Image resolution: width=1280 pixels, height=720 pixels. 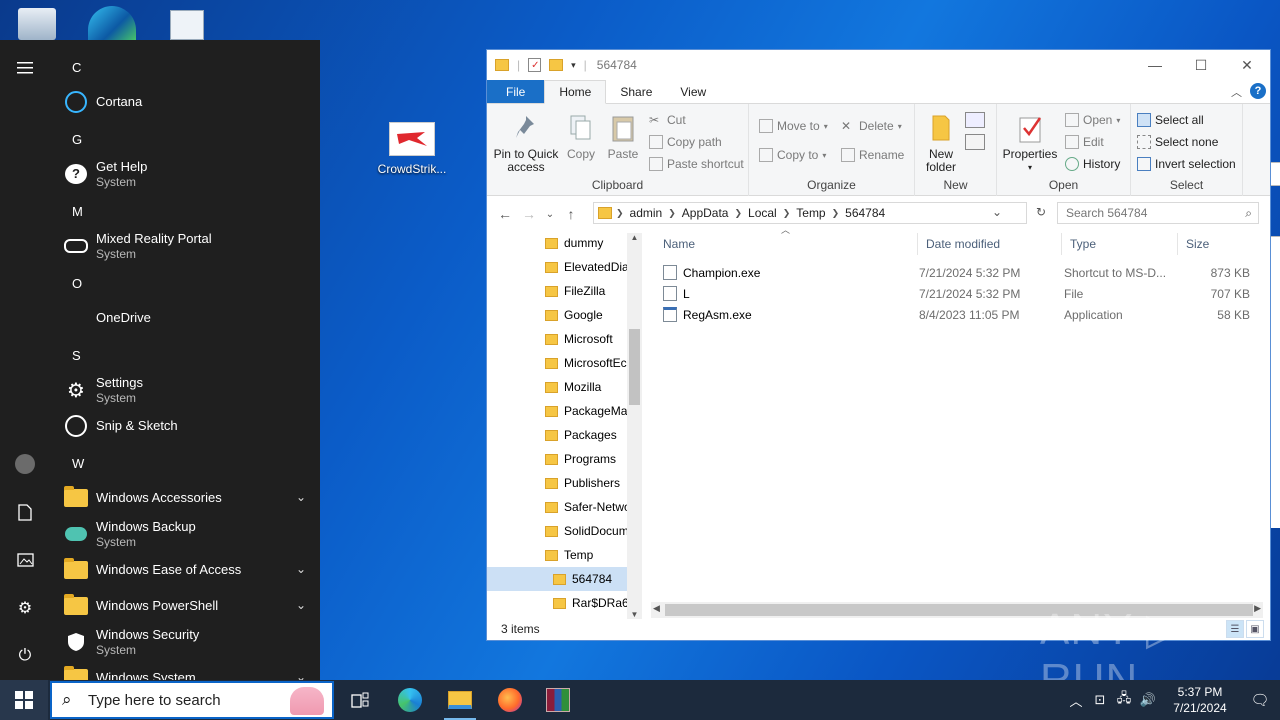 I want to click on easy-access-icon, so click(x=975, y=142).